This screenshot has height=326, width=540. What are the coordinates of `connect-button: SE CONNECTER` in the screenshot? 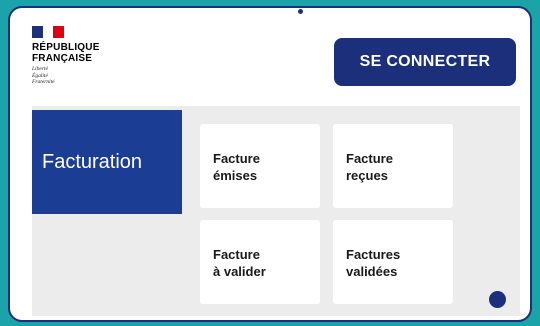 It's located at (425, 62).